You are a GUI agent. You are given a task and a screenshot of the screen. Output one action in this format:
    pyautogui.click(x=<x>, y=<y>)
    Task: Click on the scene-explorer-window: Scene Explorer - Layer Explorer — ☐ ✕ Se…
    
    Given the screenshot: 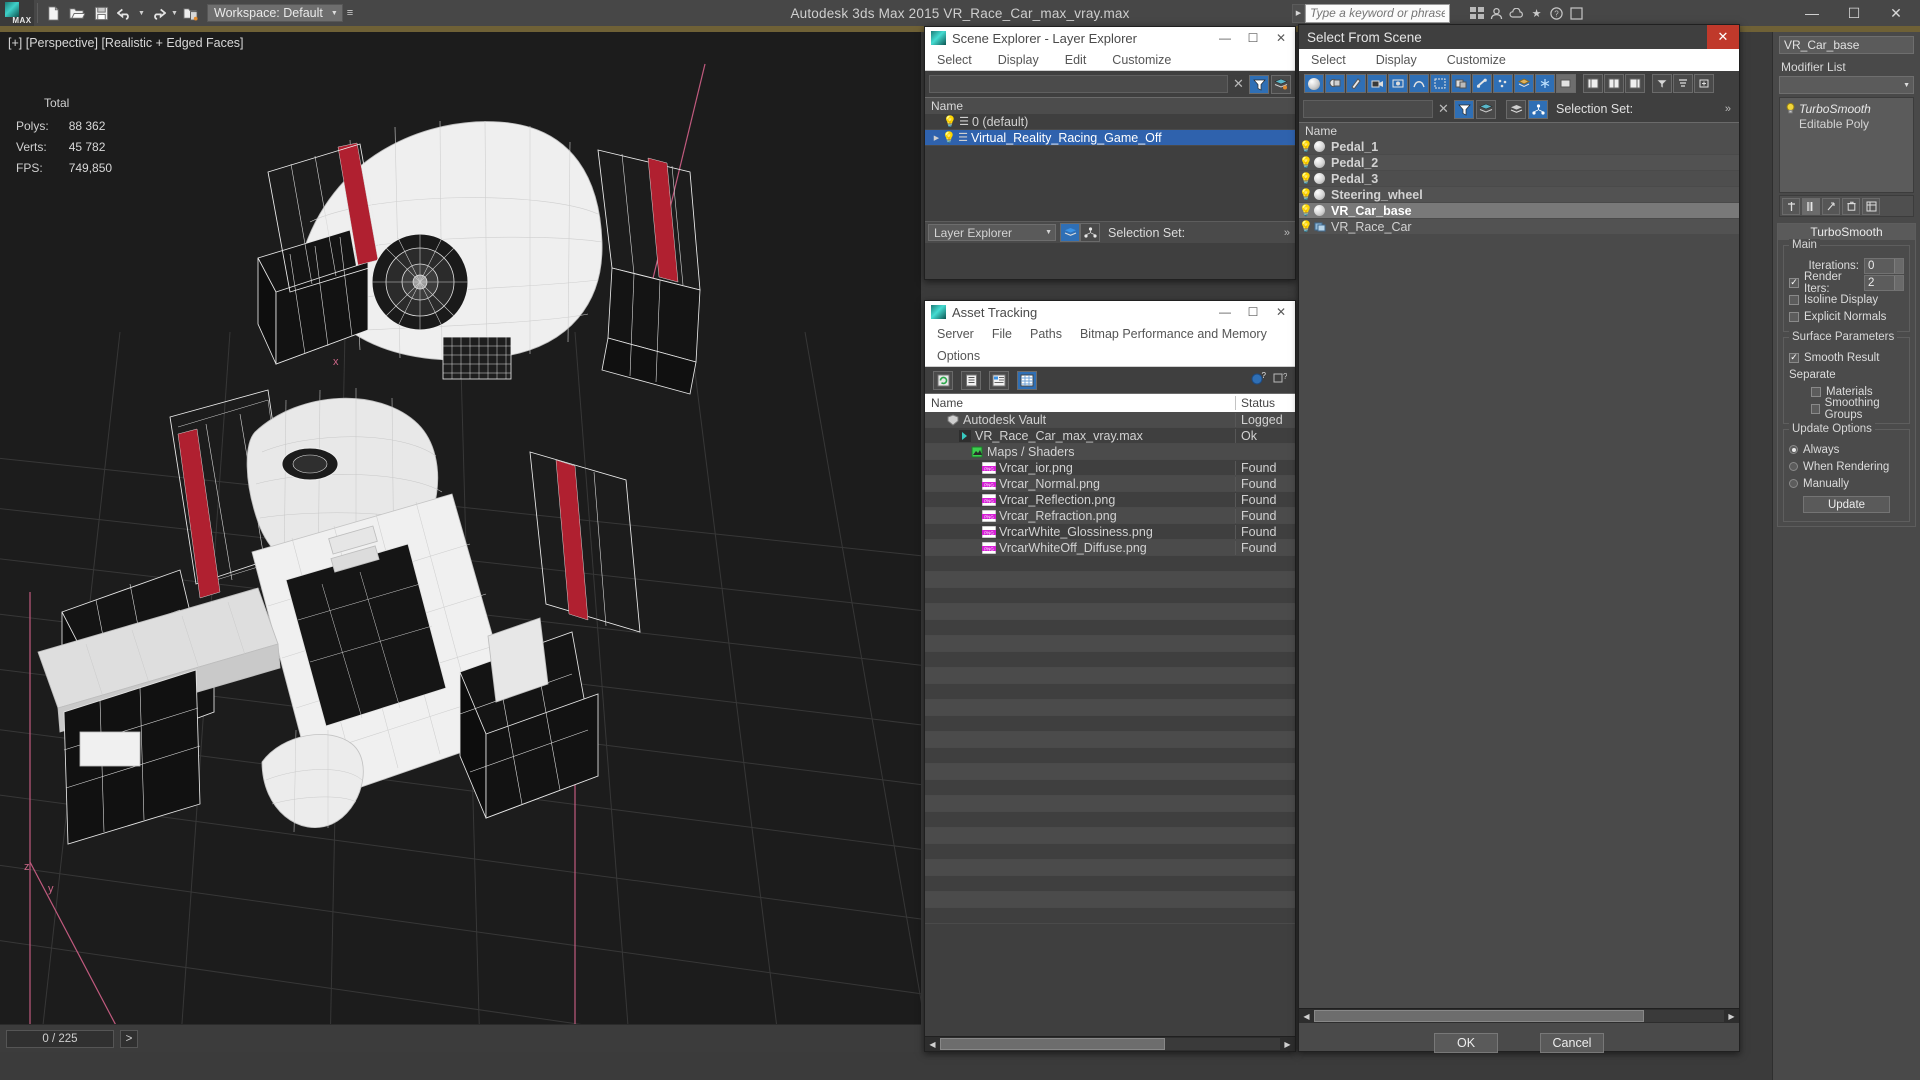 What is the action you would take?
    pyautogui.click(x=1110, y=153)
    